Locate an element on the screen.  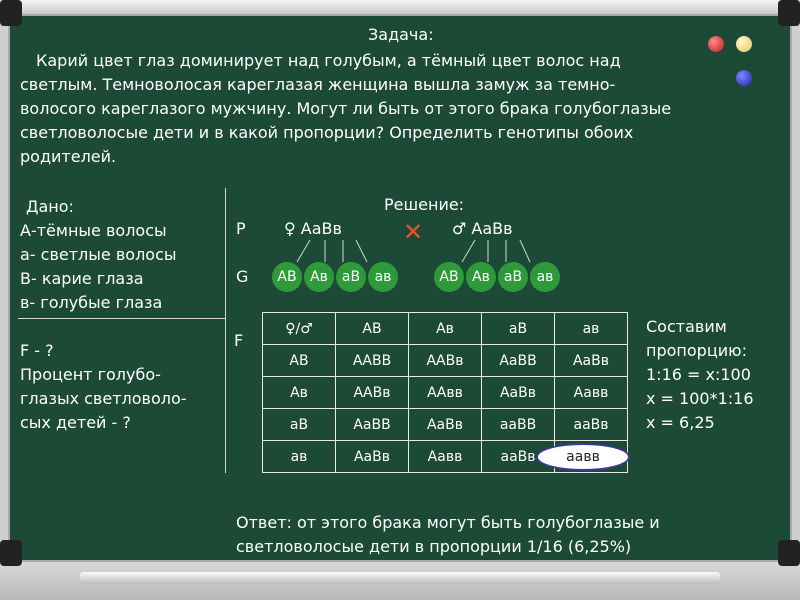
cell: ааВВ is located at coordinates (518, 424).